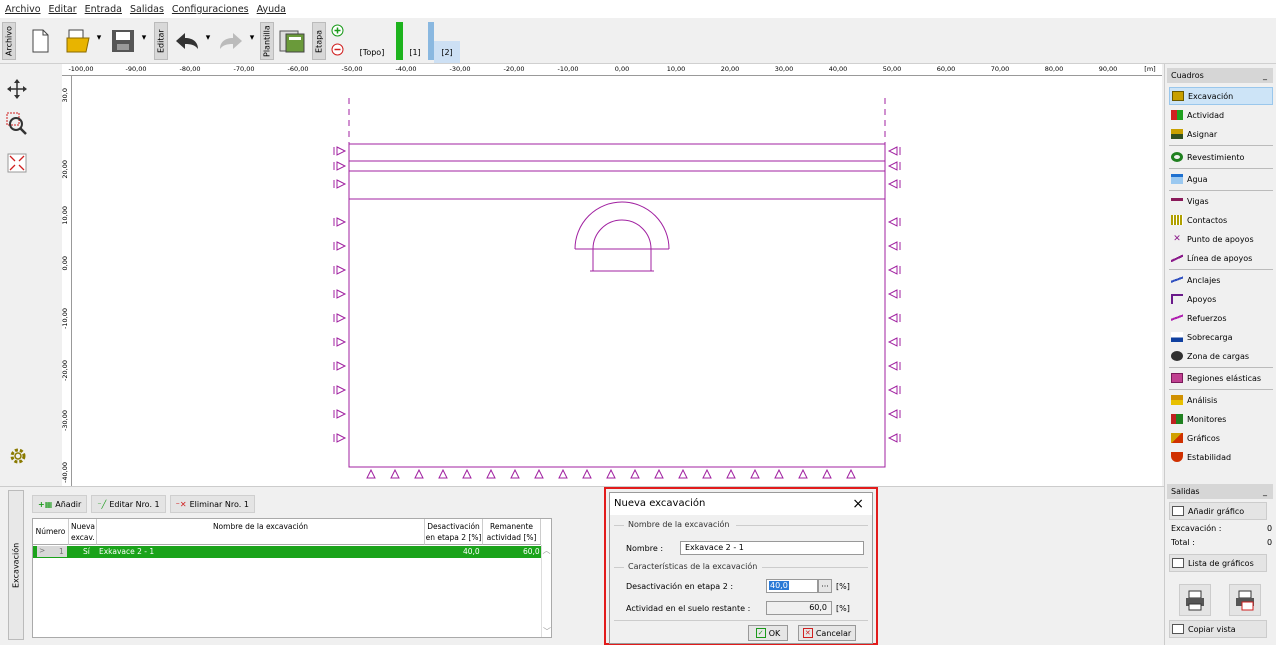  What do you see at coordinates (1221, 318) in the screenshot?
I see `cuadro-refuerzos: Refuerzos` at bounding box center [1221, 318].